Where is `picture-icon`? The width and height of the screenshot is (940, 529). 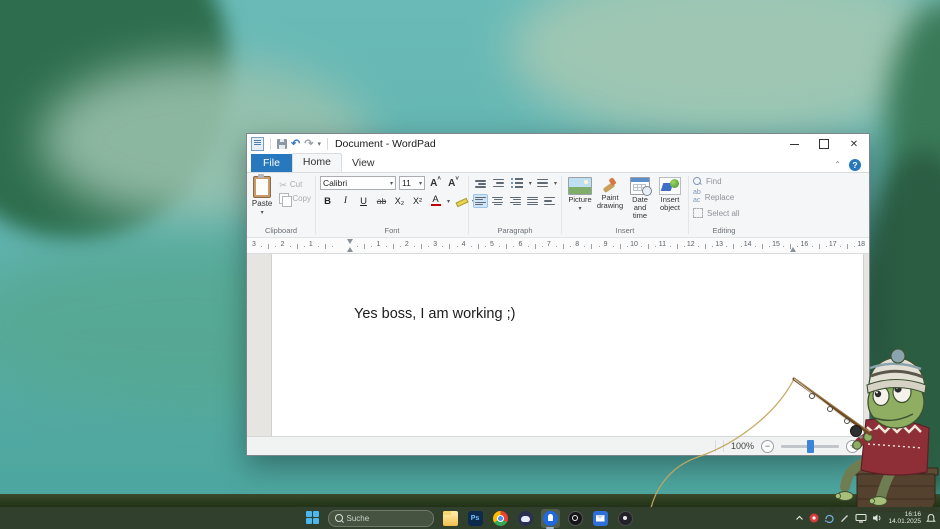 picture-icon is located at coordinates (580, 186).